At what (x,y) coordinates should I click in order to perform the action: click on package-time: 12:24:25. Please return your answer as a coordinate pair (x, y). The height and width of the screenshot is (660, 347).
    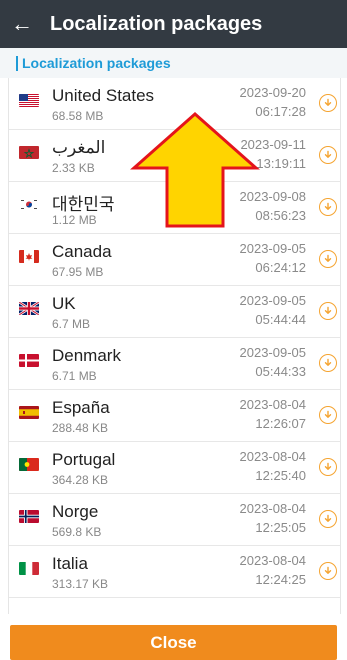
    Looking at the image, I should click on (280, 579).